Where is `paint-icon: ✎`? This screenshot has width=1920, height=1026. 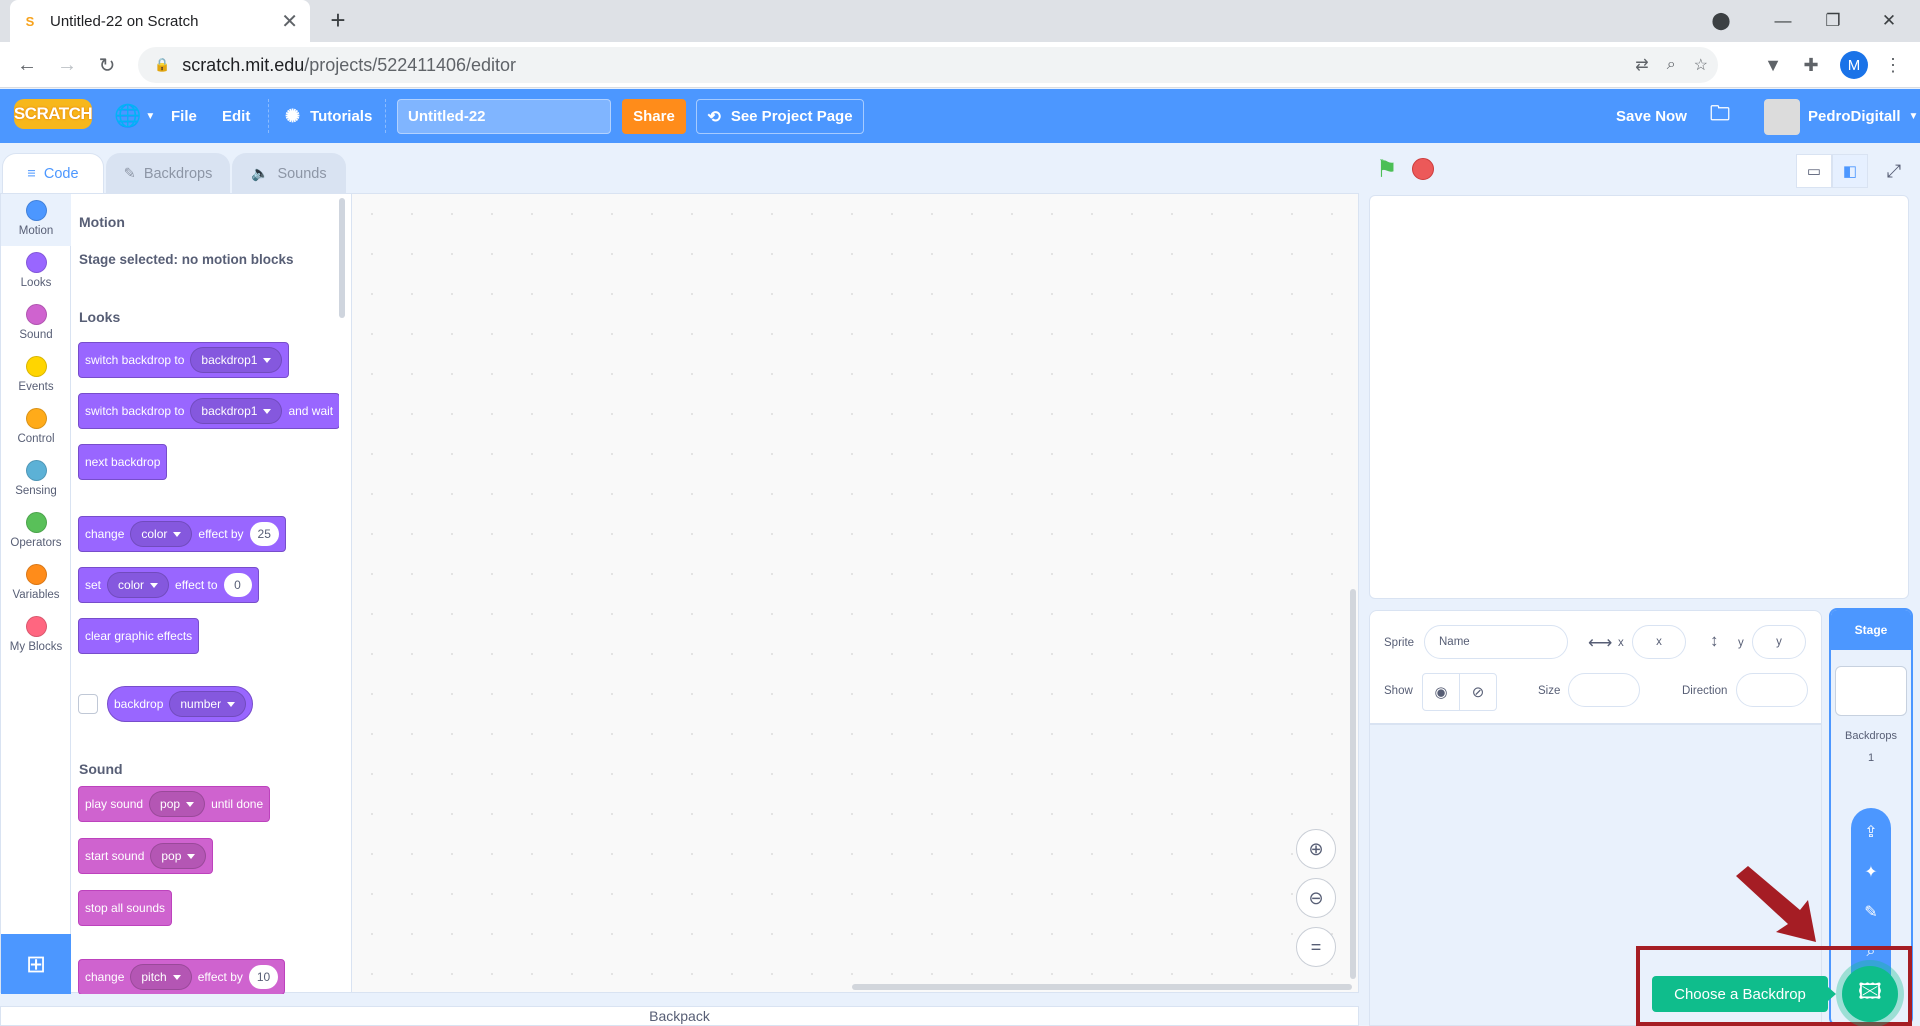
paint-icon: ✎ is located at coordinates (1871, 912).